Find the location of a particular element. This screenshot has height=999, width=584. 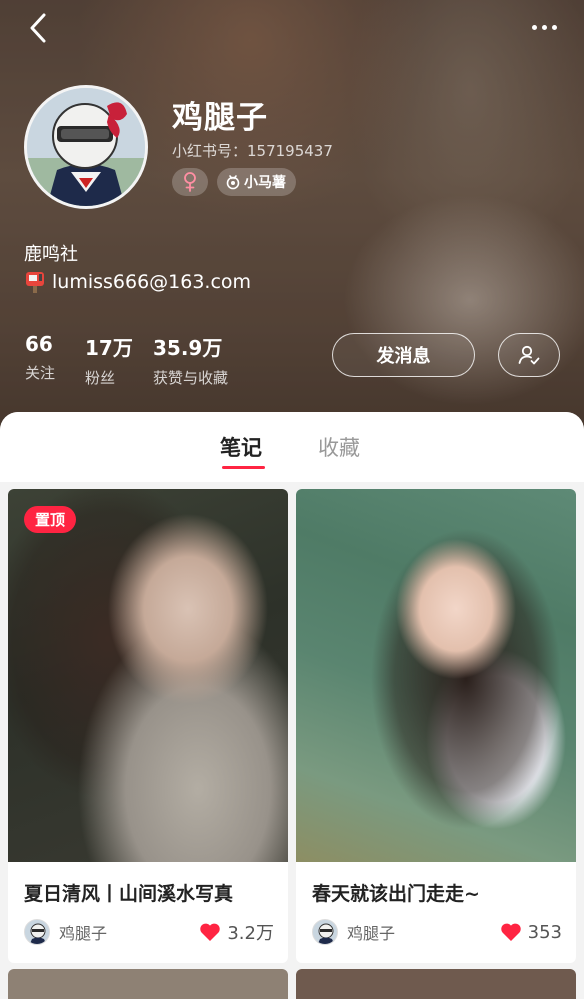

back-button is located at coordinates (38, 28).